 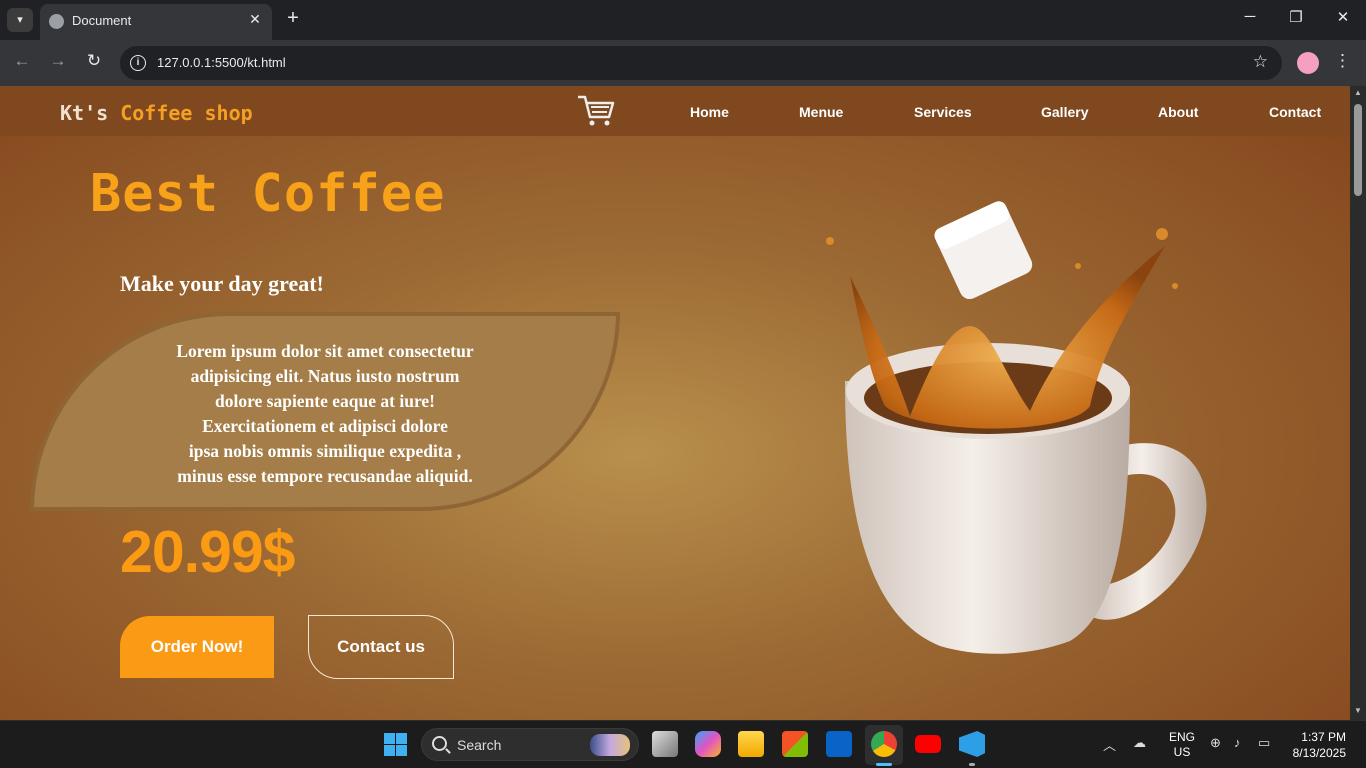 What do you see at coordinates (708, 744) in the screenshot?
I see `copilot-icon` at bounding box center [708, 744].